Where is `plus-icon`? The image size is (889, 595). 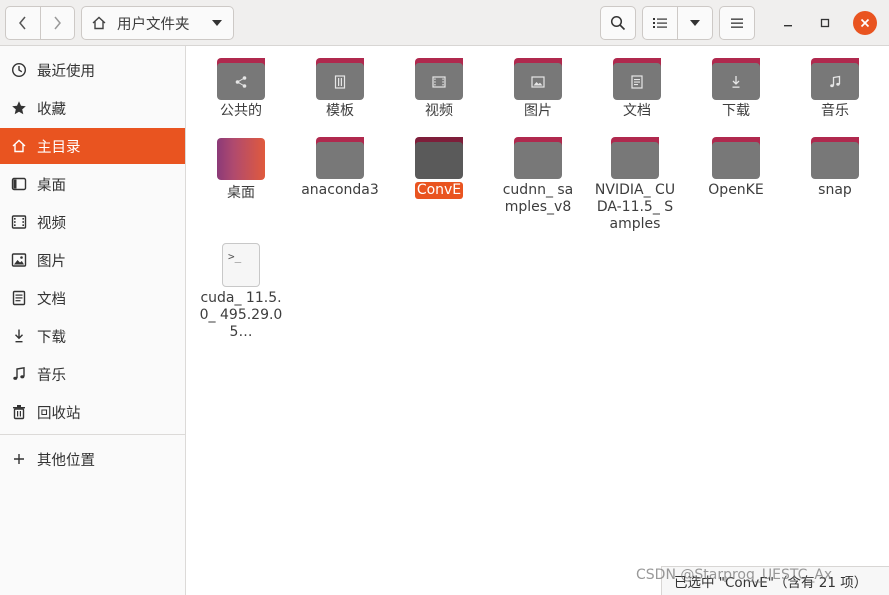
plus-icon is located at coordinates (19, 459).